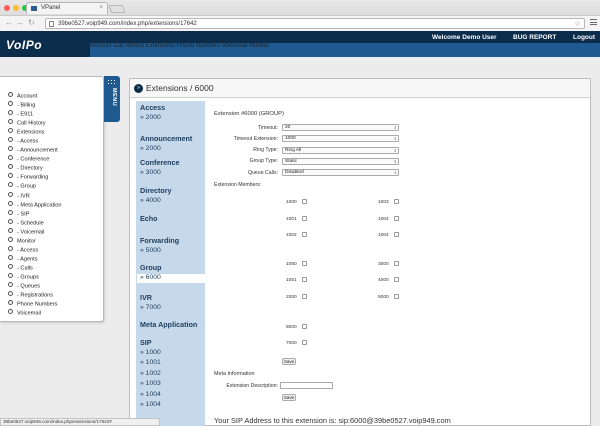 The height and width of the screenshot is (426, 600). Describe the element at coordinates (20, 23) in the screenshot. I see `forward-icon: →` at that location.